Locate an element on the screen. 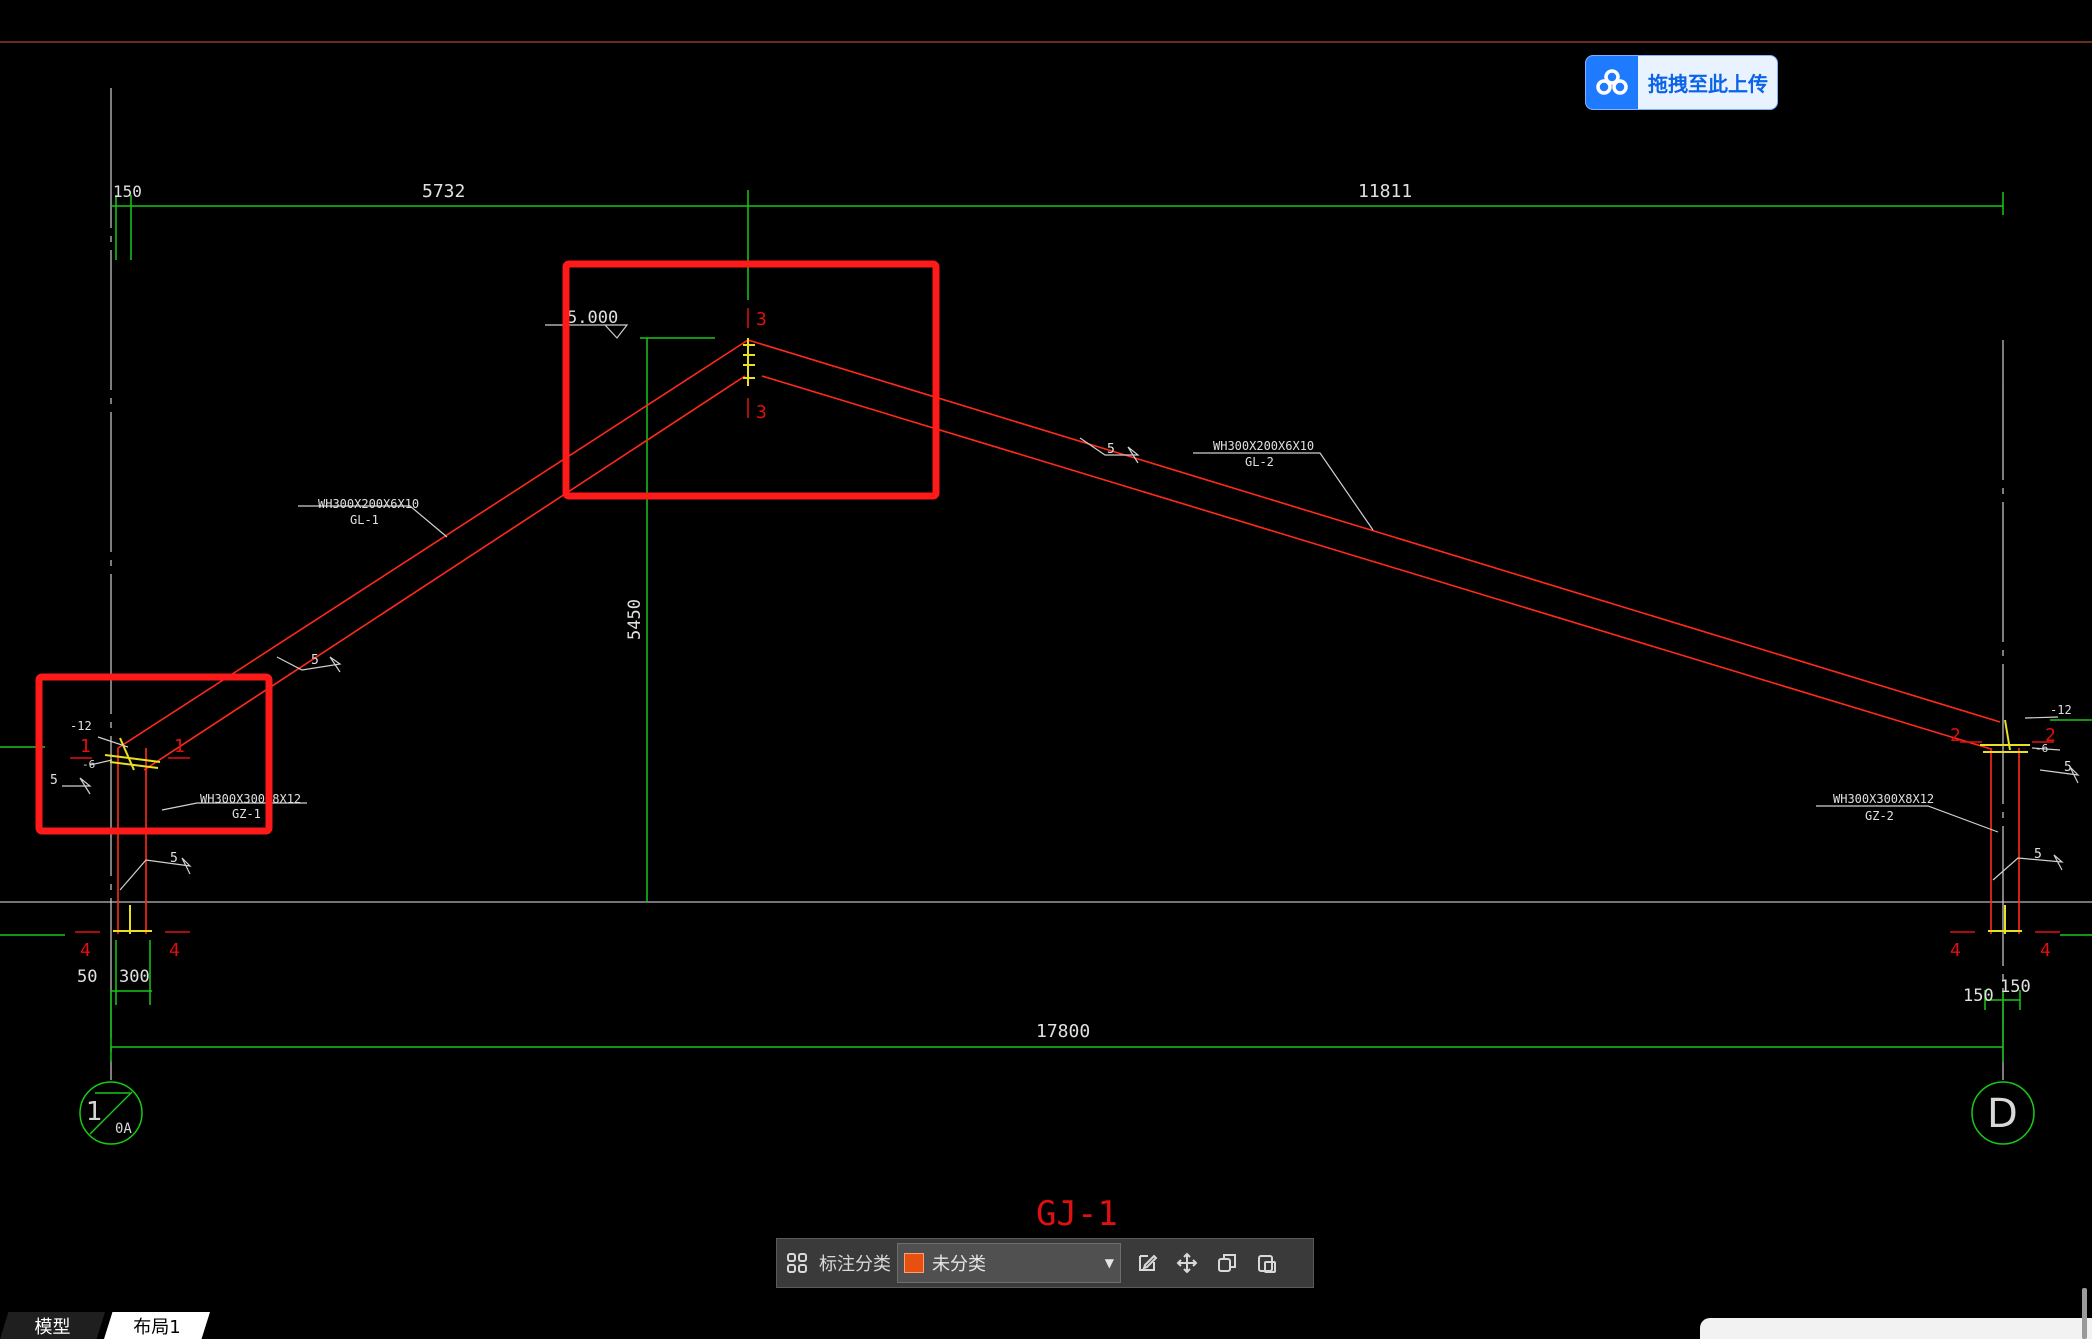 This screenshot has height=1339, width=2092. upload-button-label: 拖拽至此上传 is located at coordinates (1708, 84).